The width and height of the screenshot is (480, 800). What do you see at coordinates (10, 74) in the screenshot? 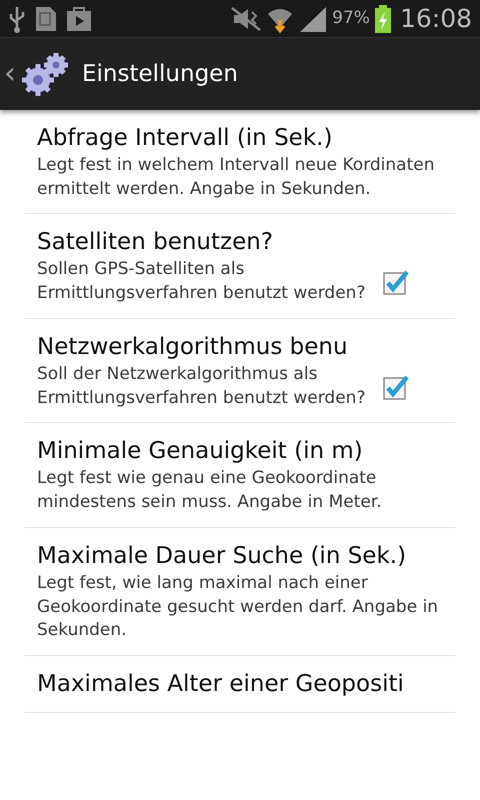
I see `back-icon: ‹` at bounding box center [10, 74].